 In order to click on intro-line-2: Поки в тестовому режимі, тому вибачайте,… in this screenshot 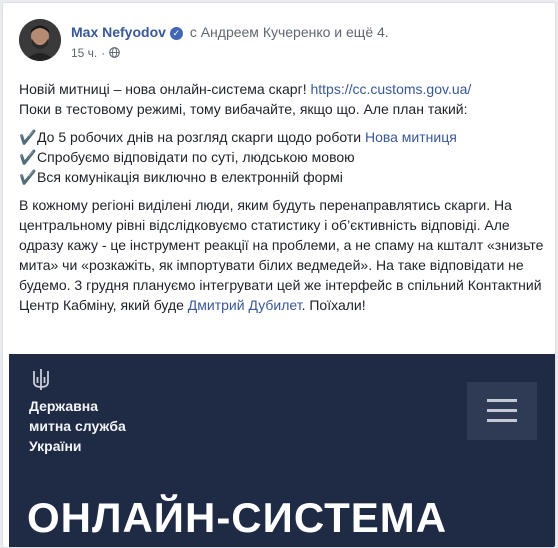, I will do `click(243, 109)`.